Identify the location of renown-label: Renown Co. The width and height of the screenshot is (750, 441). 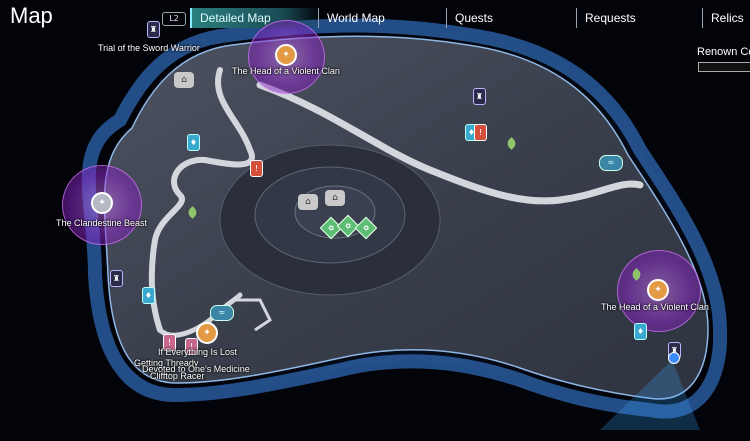
(723, 52).